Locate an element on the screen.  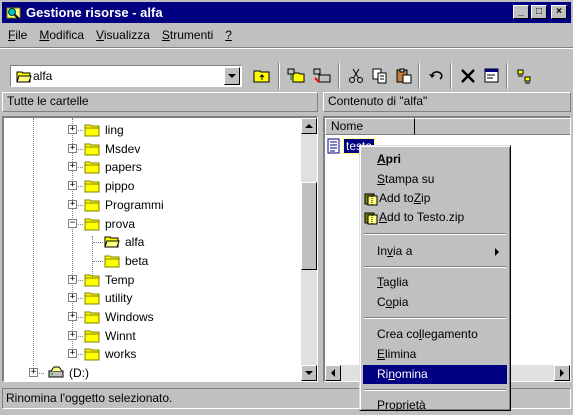
address-dropdown-button is located at coordinates (232, 76).